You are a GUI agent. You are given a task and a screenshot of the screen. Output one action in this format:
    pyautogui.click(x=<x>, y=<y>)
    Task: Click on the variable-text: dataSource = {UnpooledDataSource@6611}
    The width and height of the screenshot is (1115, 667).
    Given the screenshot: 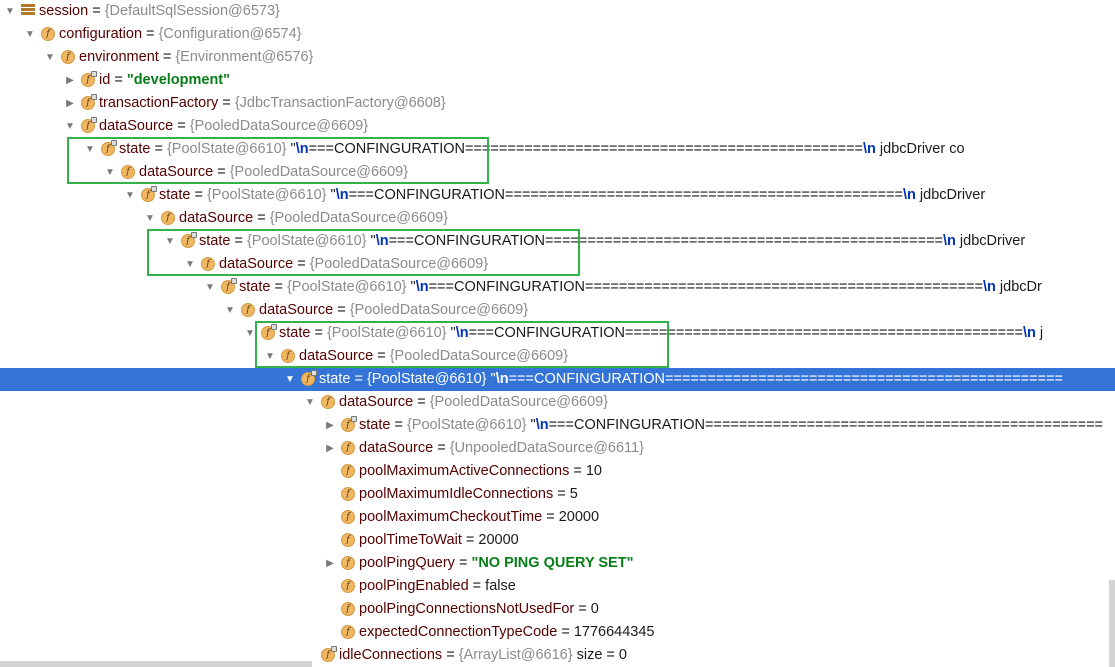 What is the action you would take?
    pyautogui.click(x=501, y=448)
    